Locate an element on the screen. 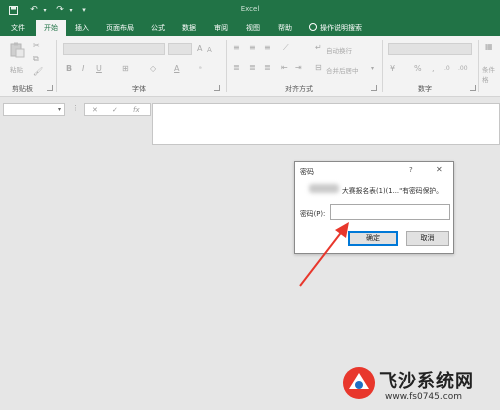  watermark-logo-icon is located at coordinates (359, 383).